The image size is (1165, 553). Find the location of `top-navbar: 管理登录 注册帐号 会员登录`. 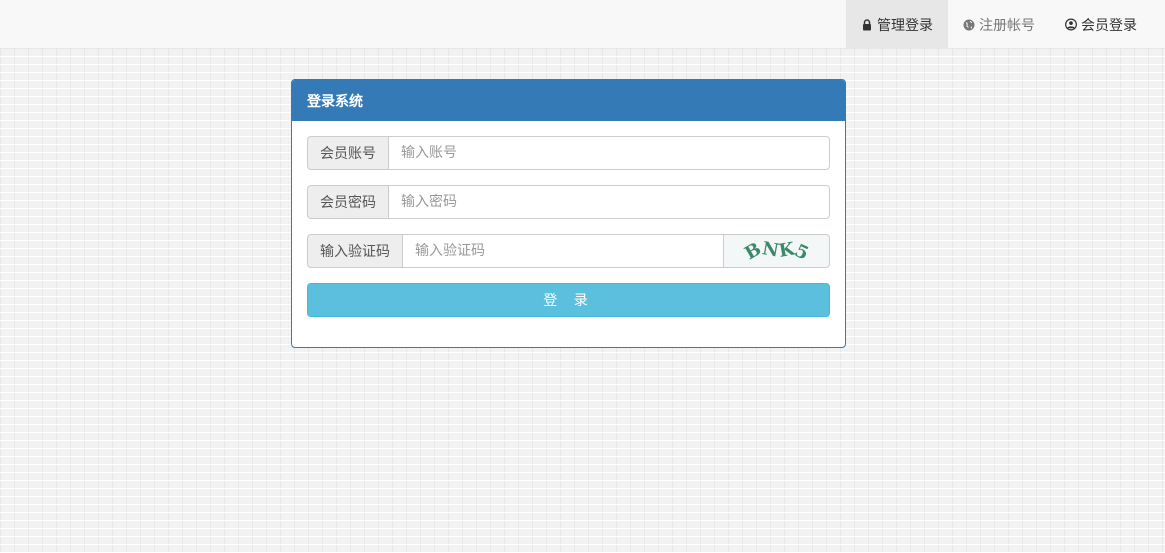

top-navbar: 管理登录 注册帐号 会员登录 is located at coordinates (582, 24).